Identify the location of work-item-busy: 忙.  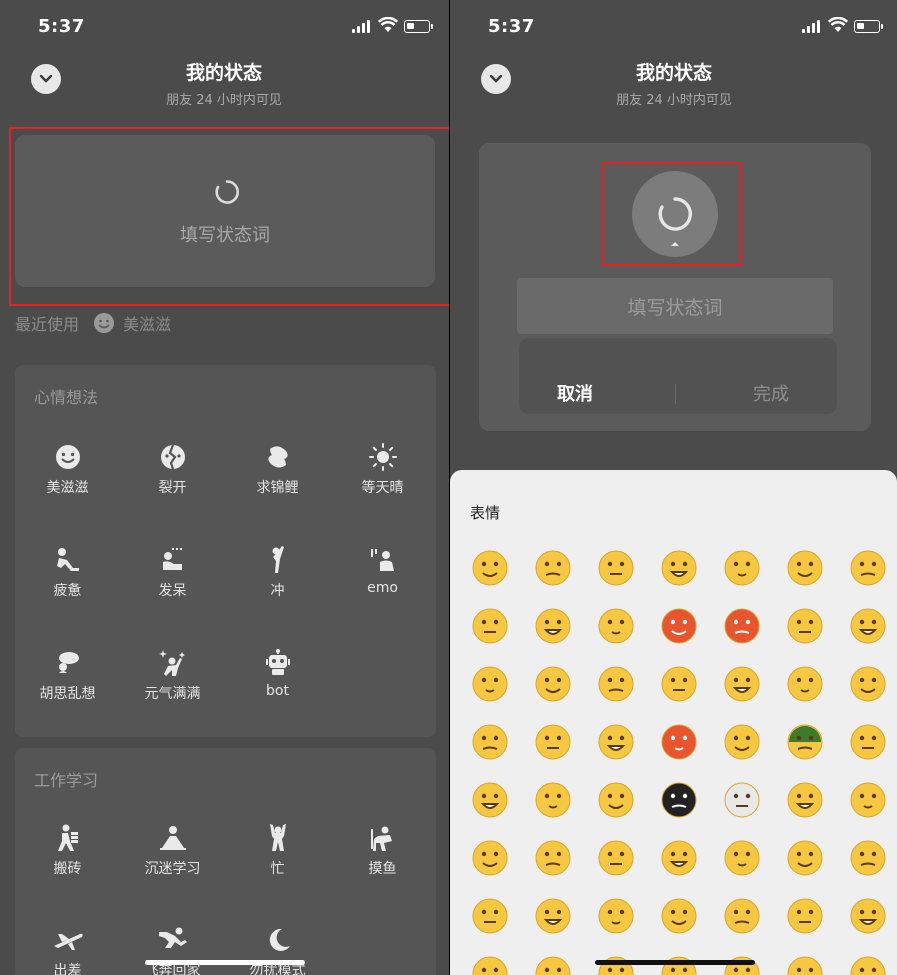
(277, 850).